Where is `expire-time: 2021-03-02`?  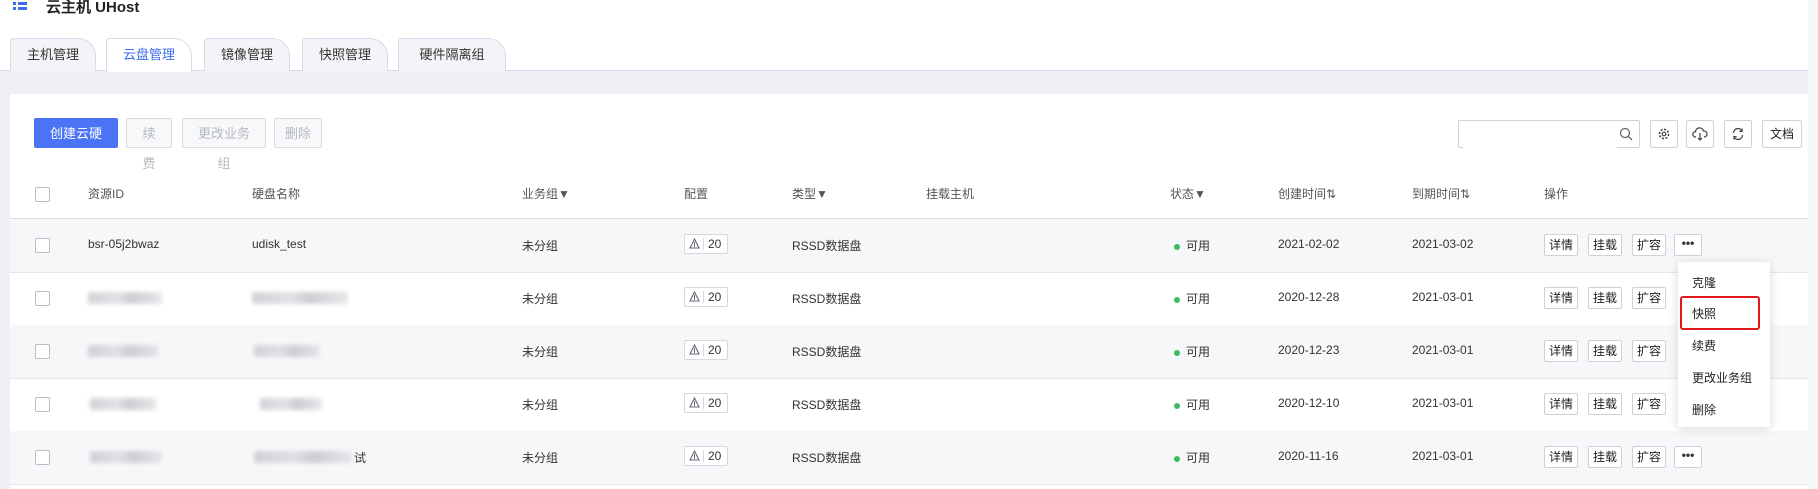
expire-time: 2021-03-02 is located at coordinates (1443, 244).